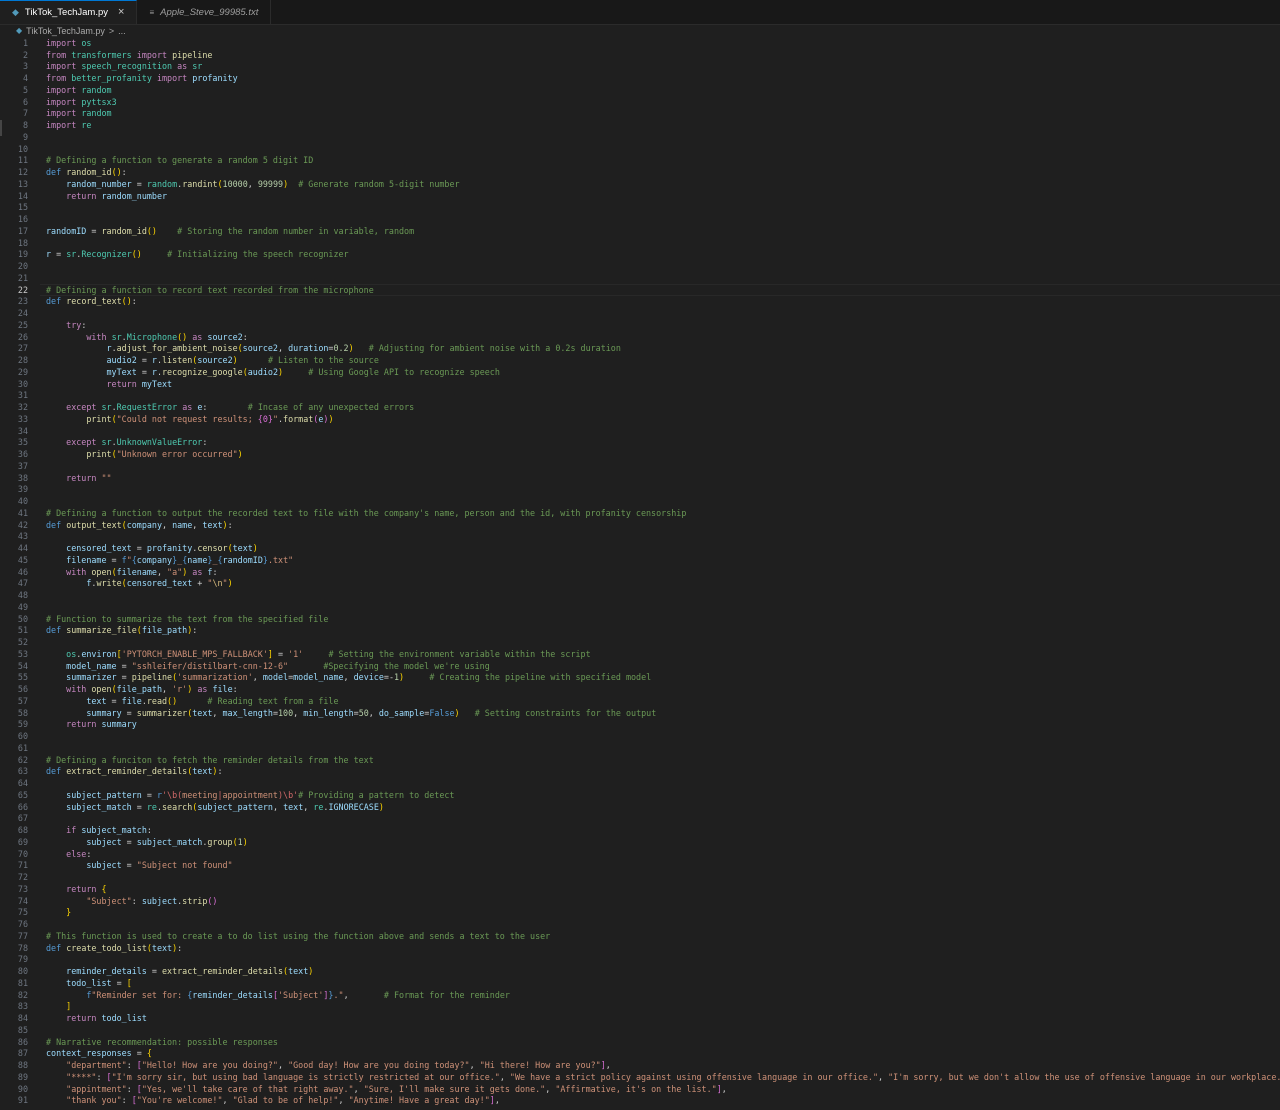 The width and height of the screenshot is (1280, 1110). What do you see at coordinates (640, 501) in the screenshot?
I see `code-line: 40` at bounding box center [640, 501].